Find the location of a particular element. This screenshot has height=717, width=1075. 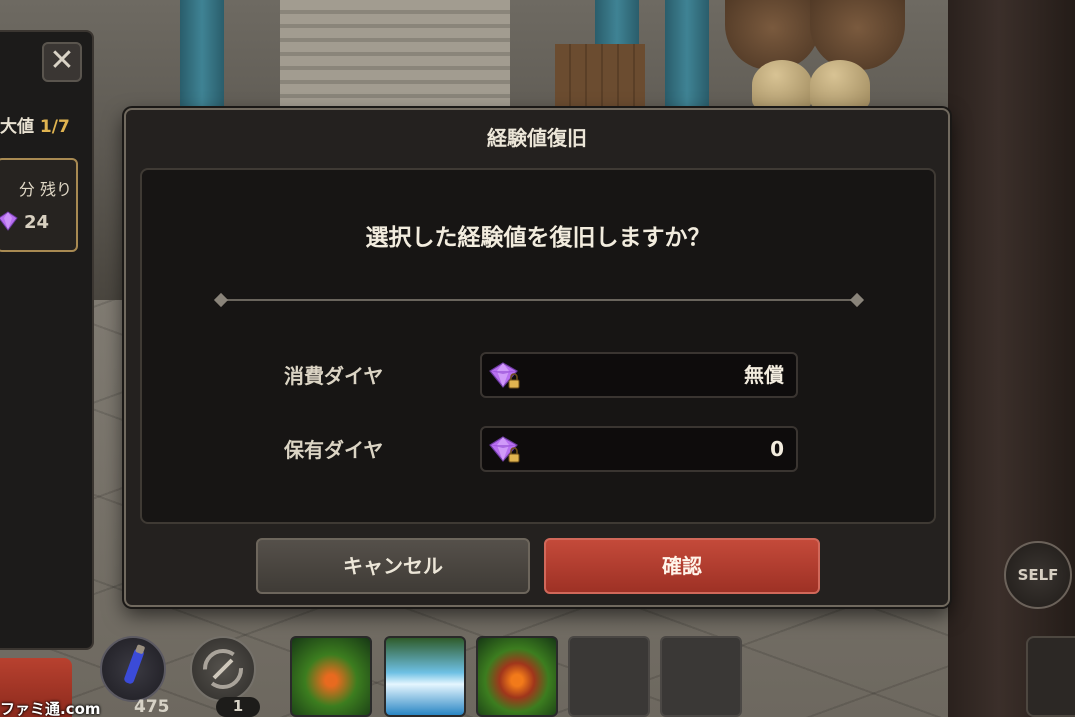

owned-label: 保有ダイヤ is located at coordinates (334, 450).